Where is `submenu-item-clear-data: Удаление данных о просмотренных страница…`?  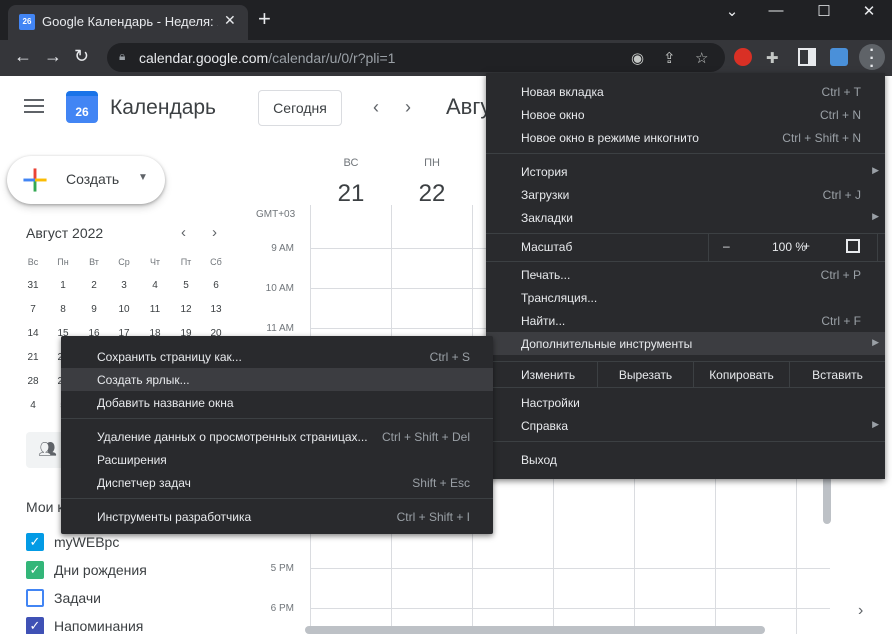
submenu-item-clear-data: Удаление данных о просмотренных страница… is located at coordinates (277, 436).